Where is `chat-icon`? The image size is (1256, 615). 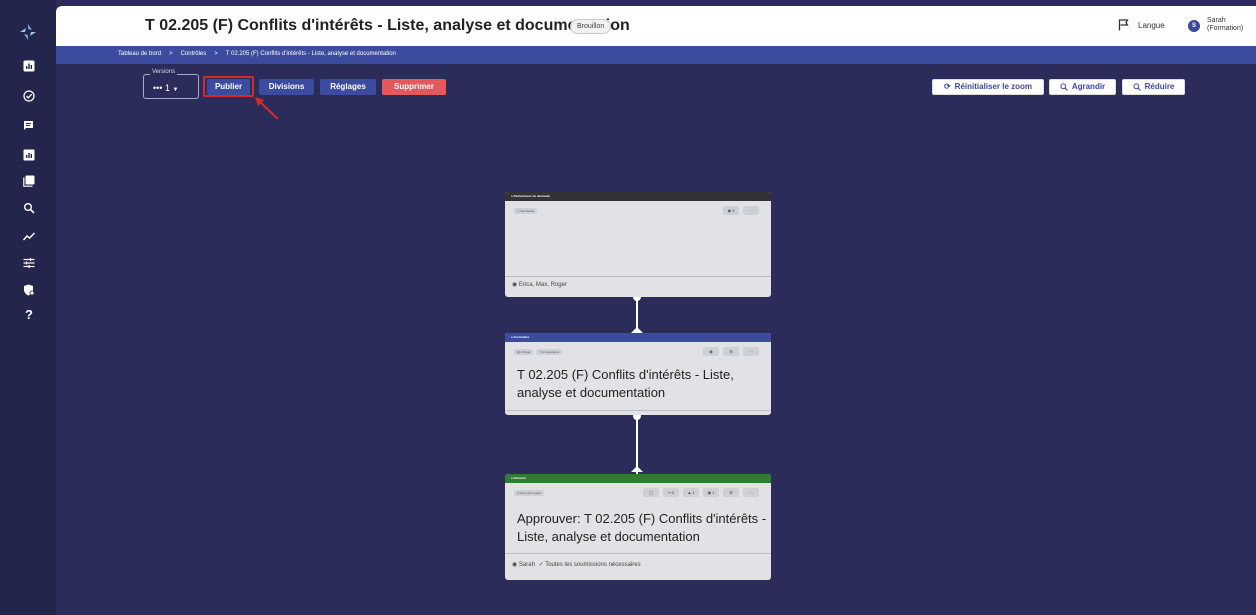
chat-icon is located at coordinates (29, 126).